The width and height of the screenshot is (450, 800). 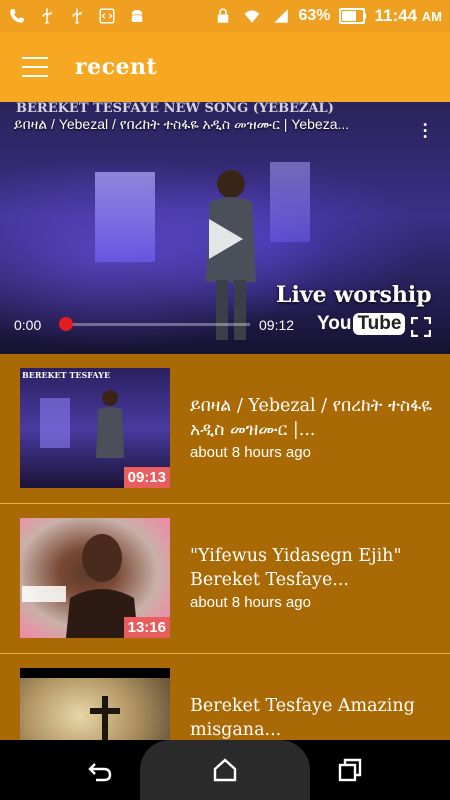 I want to click on navigation-bar, so click(x=225, y=770).